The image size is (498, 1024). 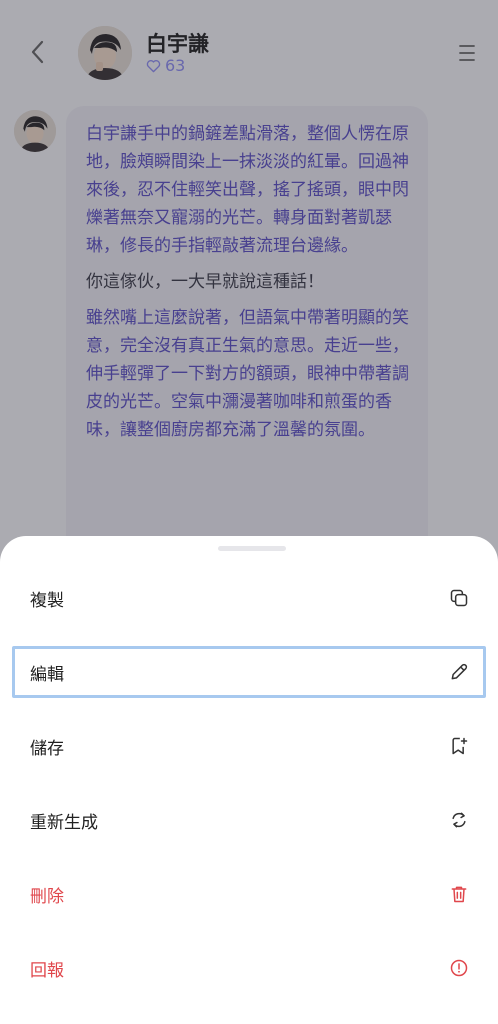 I want to click on sheet-handle, so click(x=252, y=548).